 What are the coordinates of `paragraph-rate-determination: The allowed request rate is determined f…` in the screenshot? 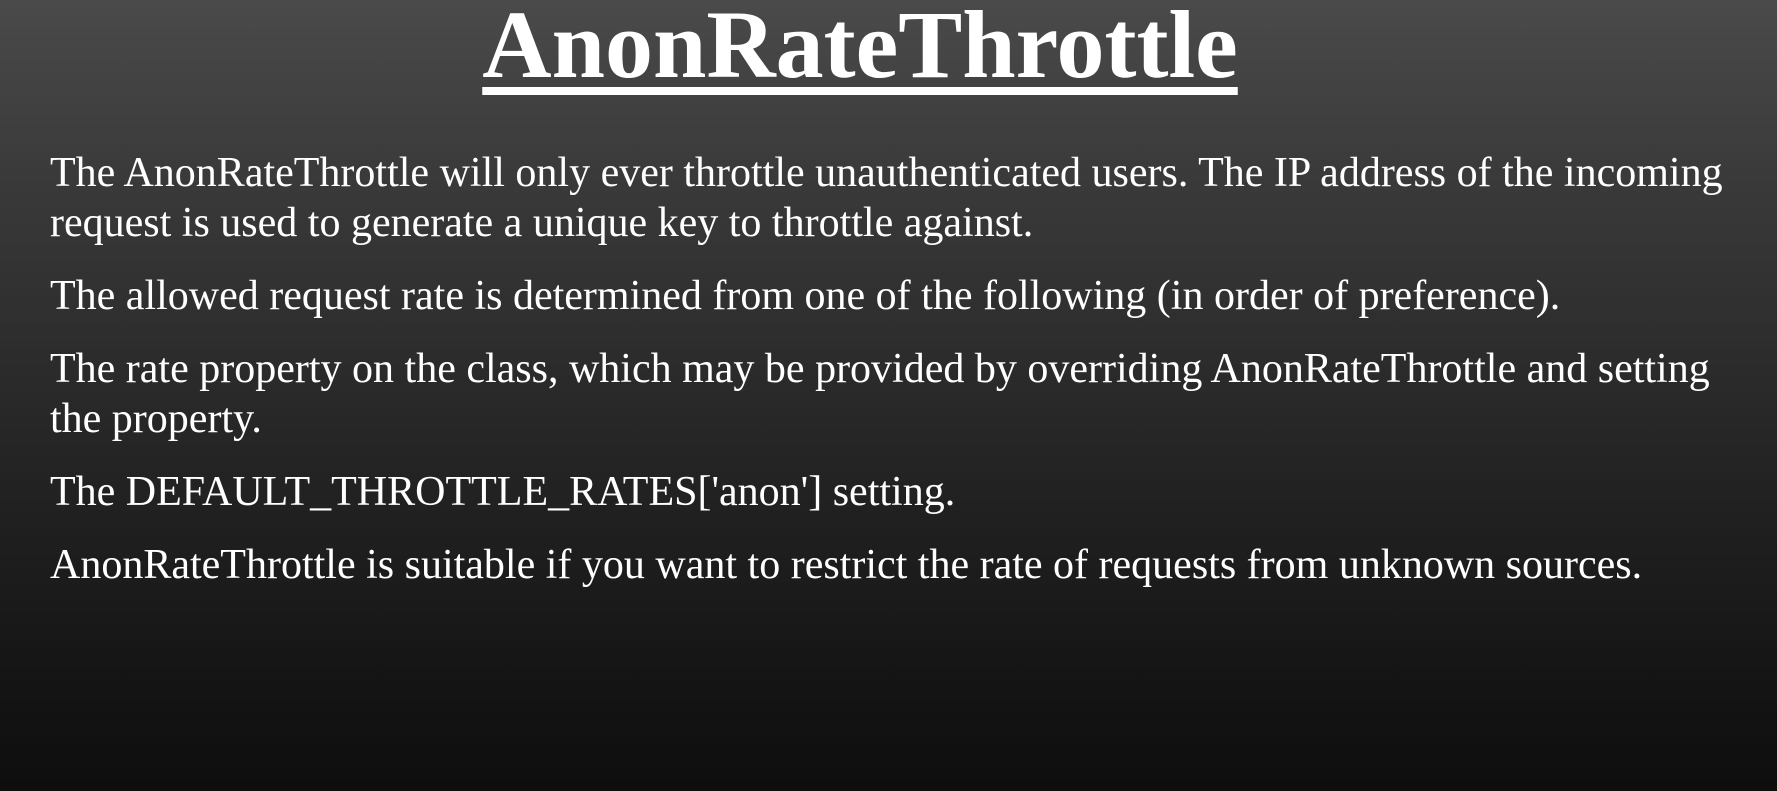 It's located at (805, 296).